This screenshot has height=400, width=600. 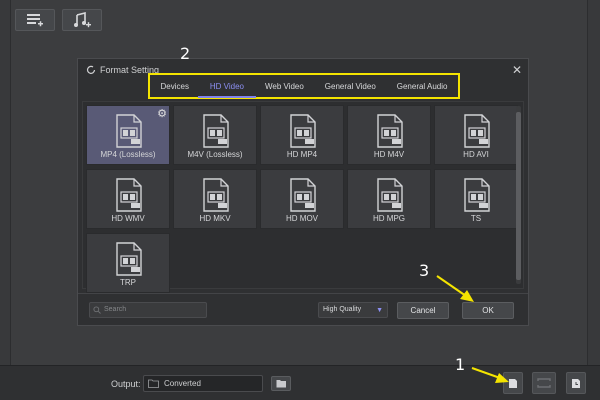 I want to click on arrow-to-ok-icon, so click(x=455, y=288).